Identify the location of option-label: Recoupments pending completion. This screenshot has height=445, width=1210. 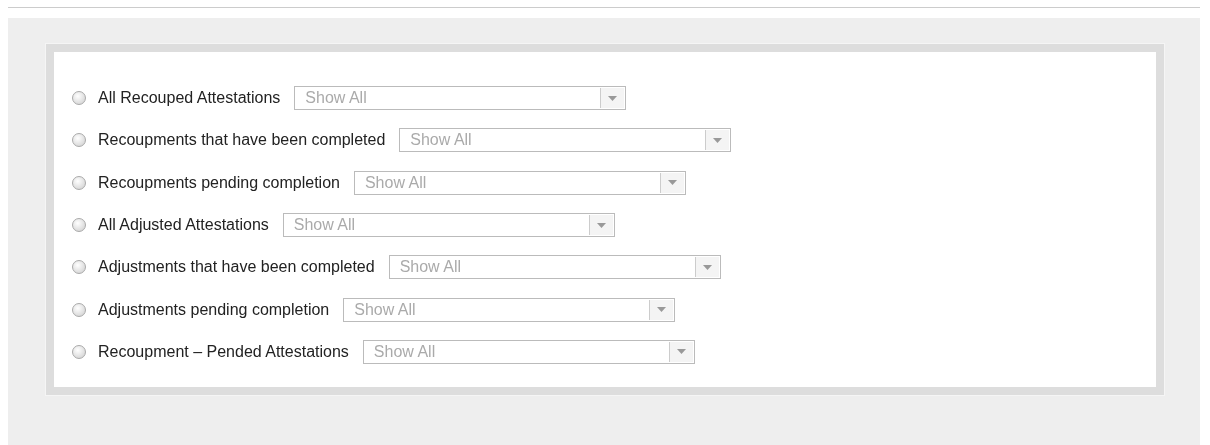
(219, 182).